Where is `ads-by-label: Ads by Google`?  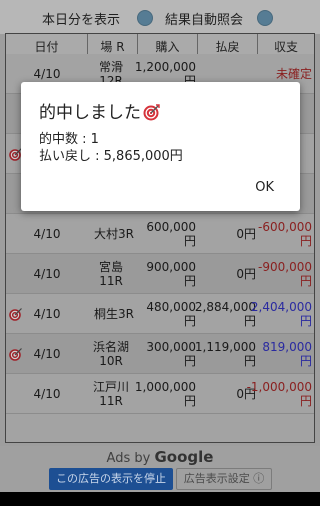 ads-by-label: Ads by Google is located at coordinates (160, 457).